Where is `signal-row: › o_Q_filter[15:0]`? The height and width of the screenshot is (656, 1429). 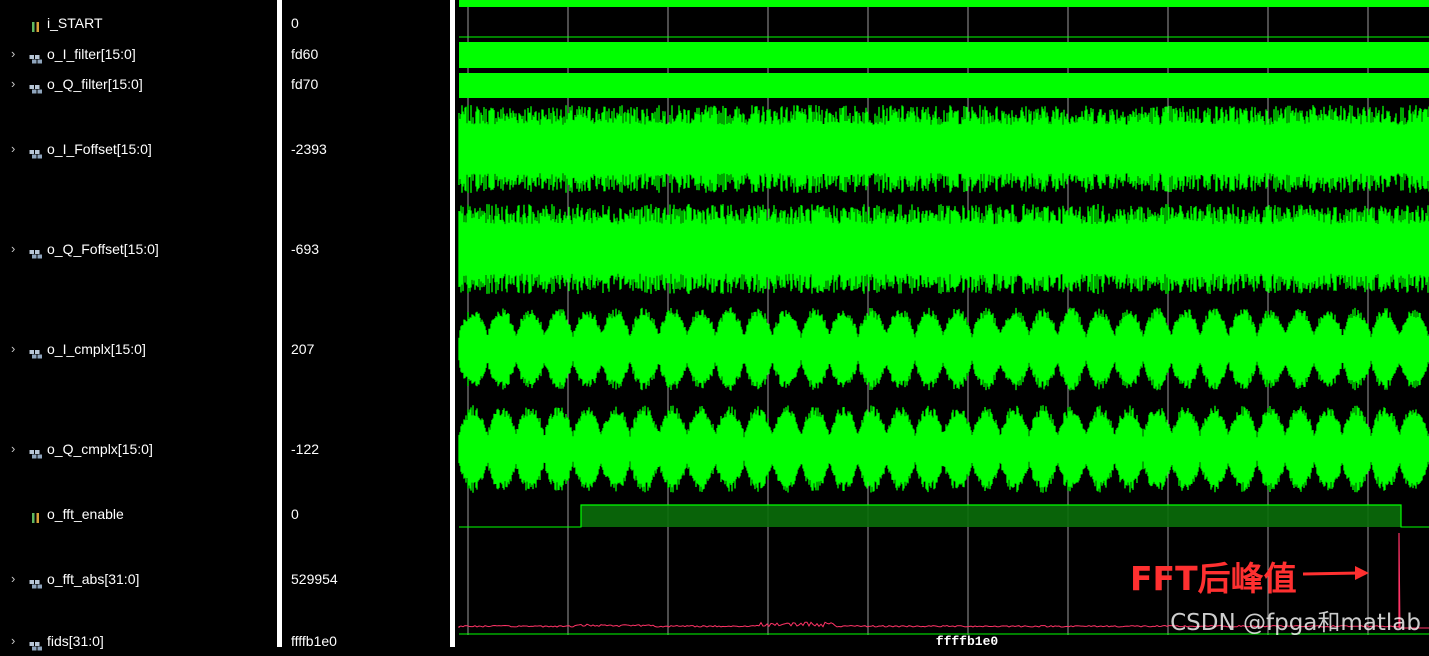
signal-row: › o_Q_filter[15:0] is located at coordinates (138, 84).